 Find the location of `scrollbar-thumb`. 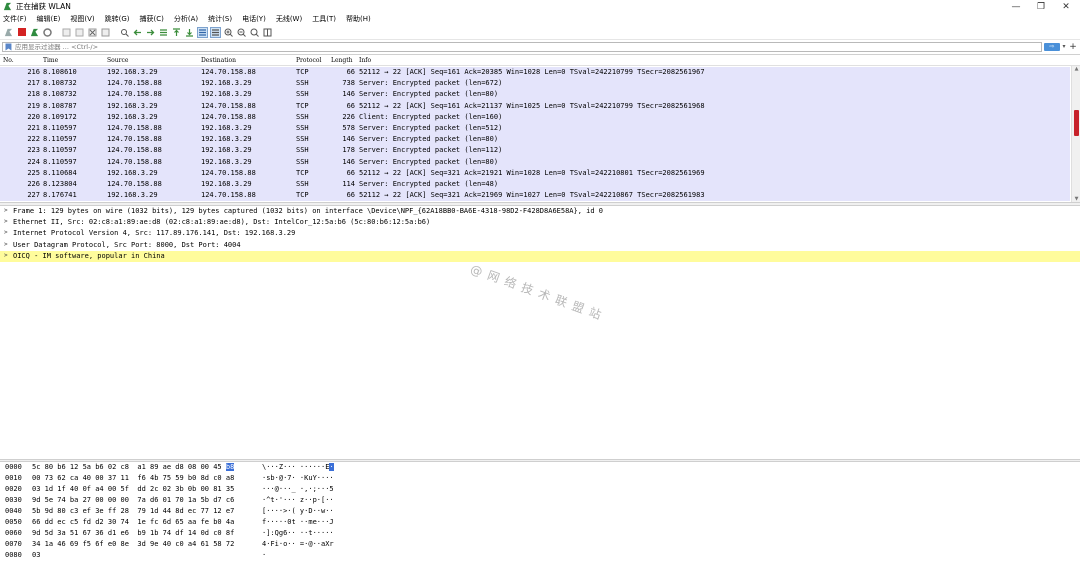

scrollbar-thumb is located at coordinates (1076, 123).